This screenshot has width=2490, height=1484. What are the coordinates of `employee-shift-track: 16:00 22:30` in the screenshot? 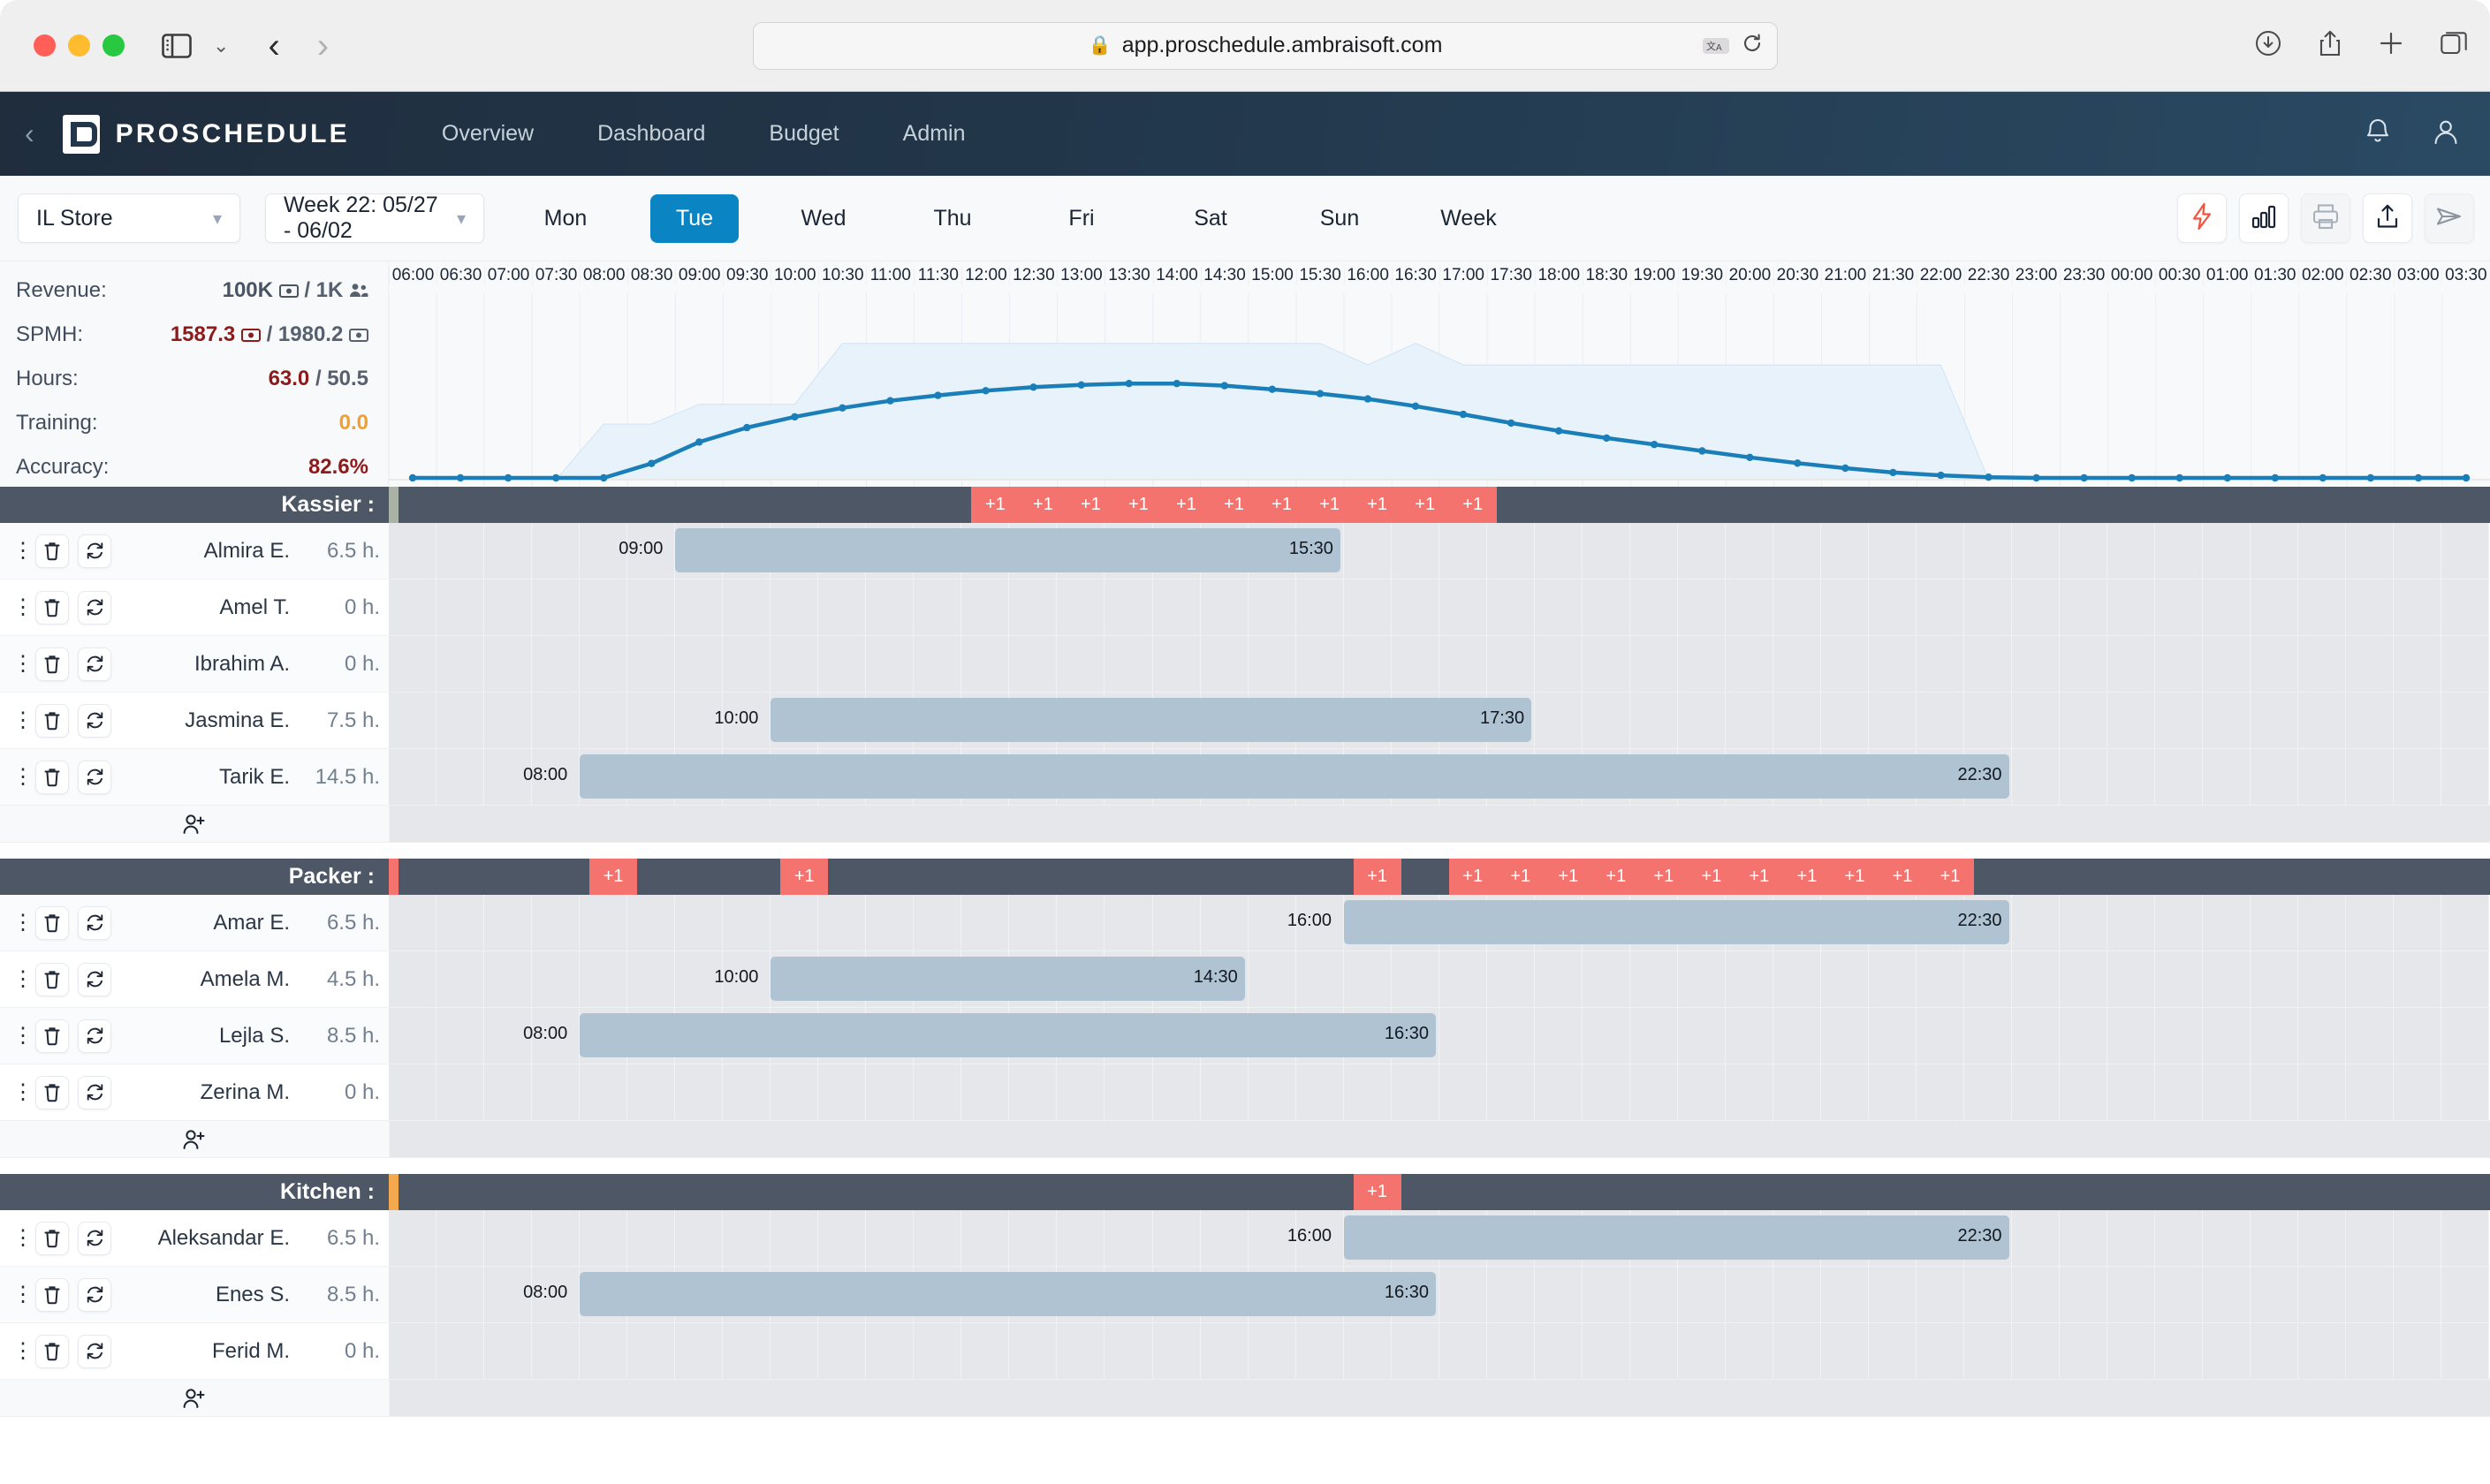 It's located at (1439, 922).